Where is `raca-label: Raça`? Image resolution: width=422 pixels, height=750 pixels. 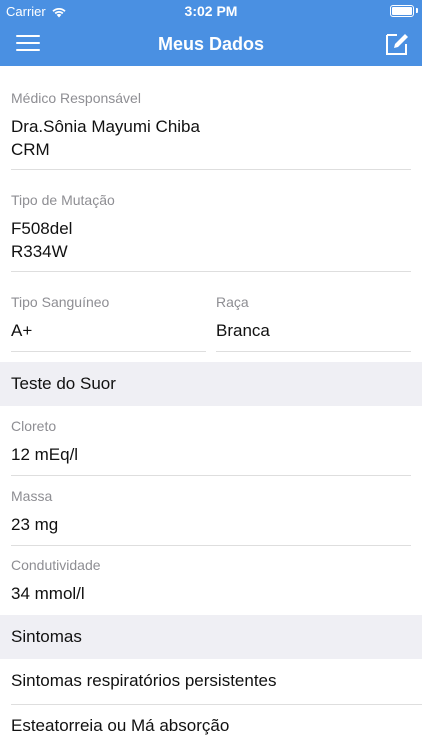
raca-label: Raça is located at coordinates (232, 302).